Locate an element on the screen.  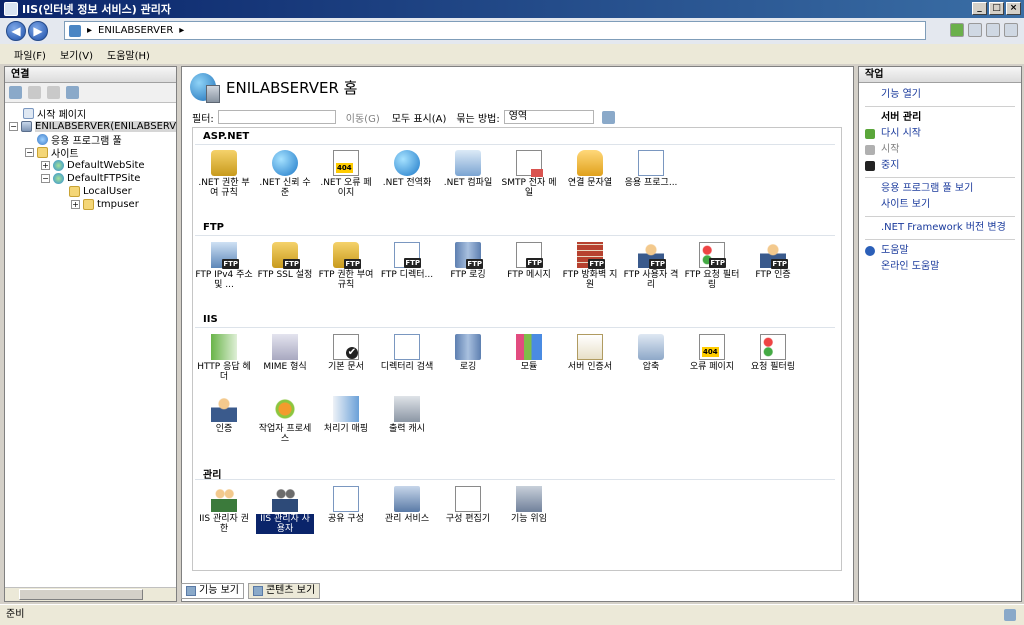
feature-handler-mappings: 처리기 매핑 is located at coordinates (346, 415).